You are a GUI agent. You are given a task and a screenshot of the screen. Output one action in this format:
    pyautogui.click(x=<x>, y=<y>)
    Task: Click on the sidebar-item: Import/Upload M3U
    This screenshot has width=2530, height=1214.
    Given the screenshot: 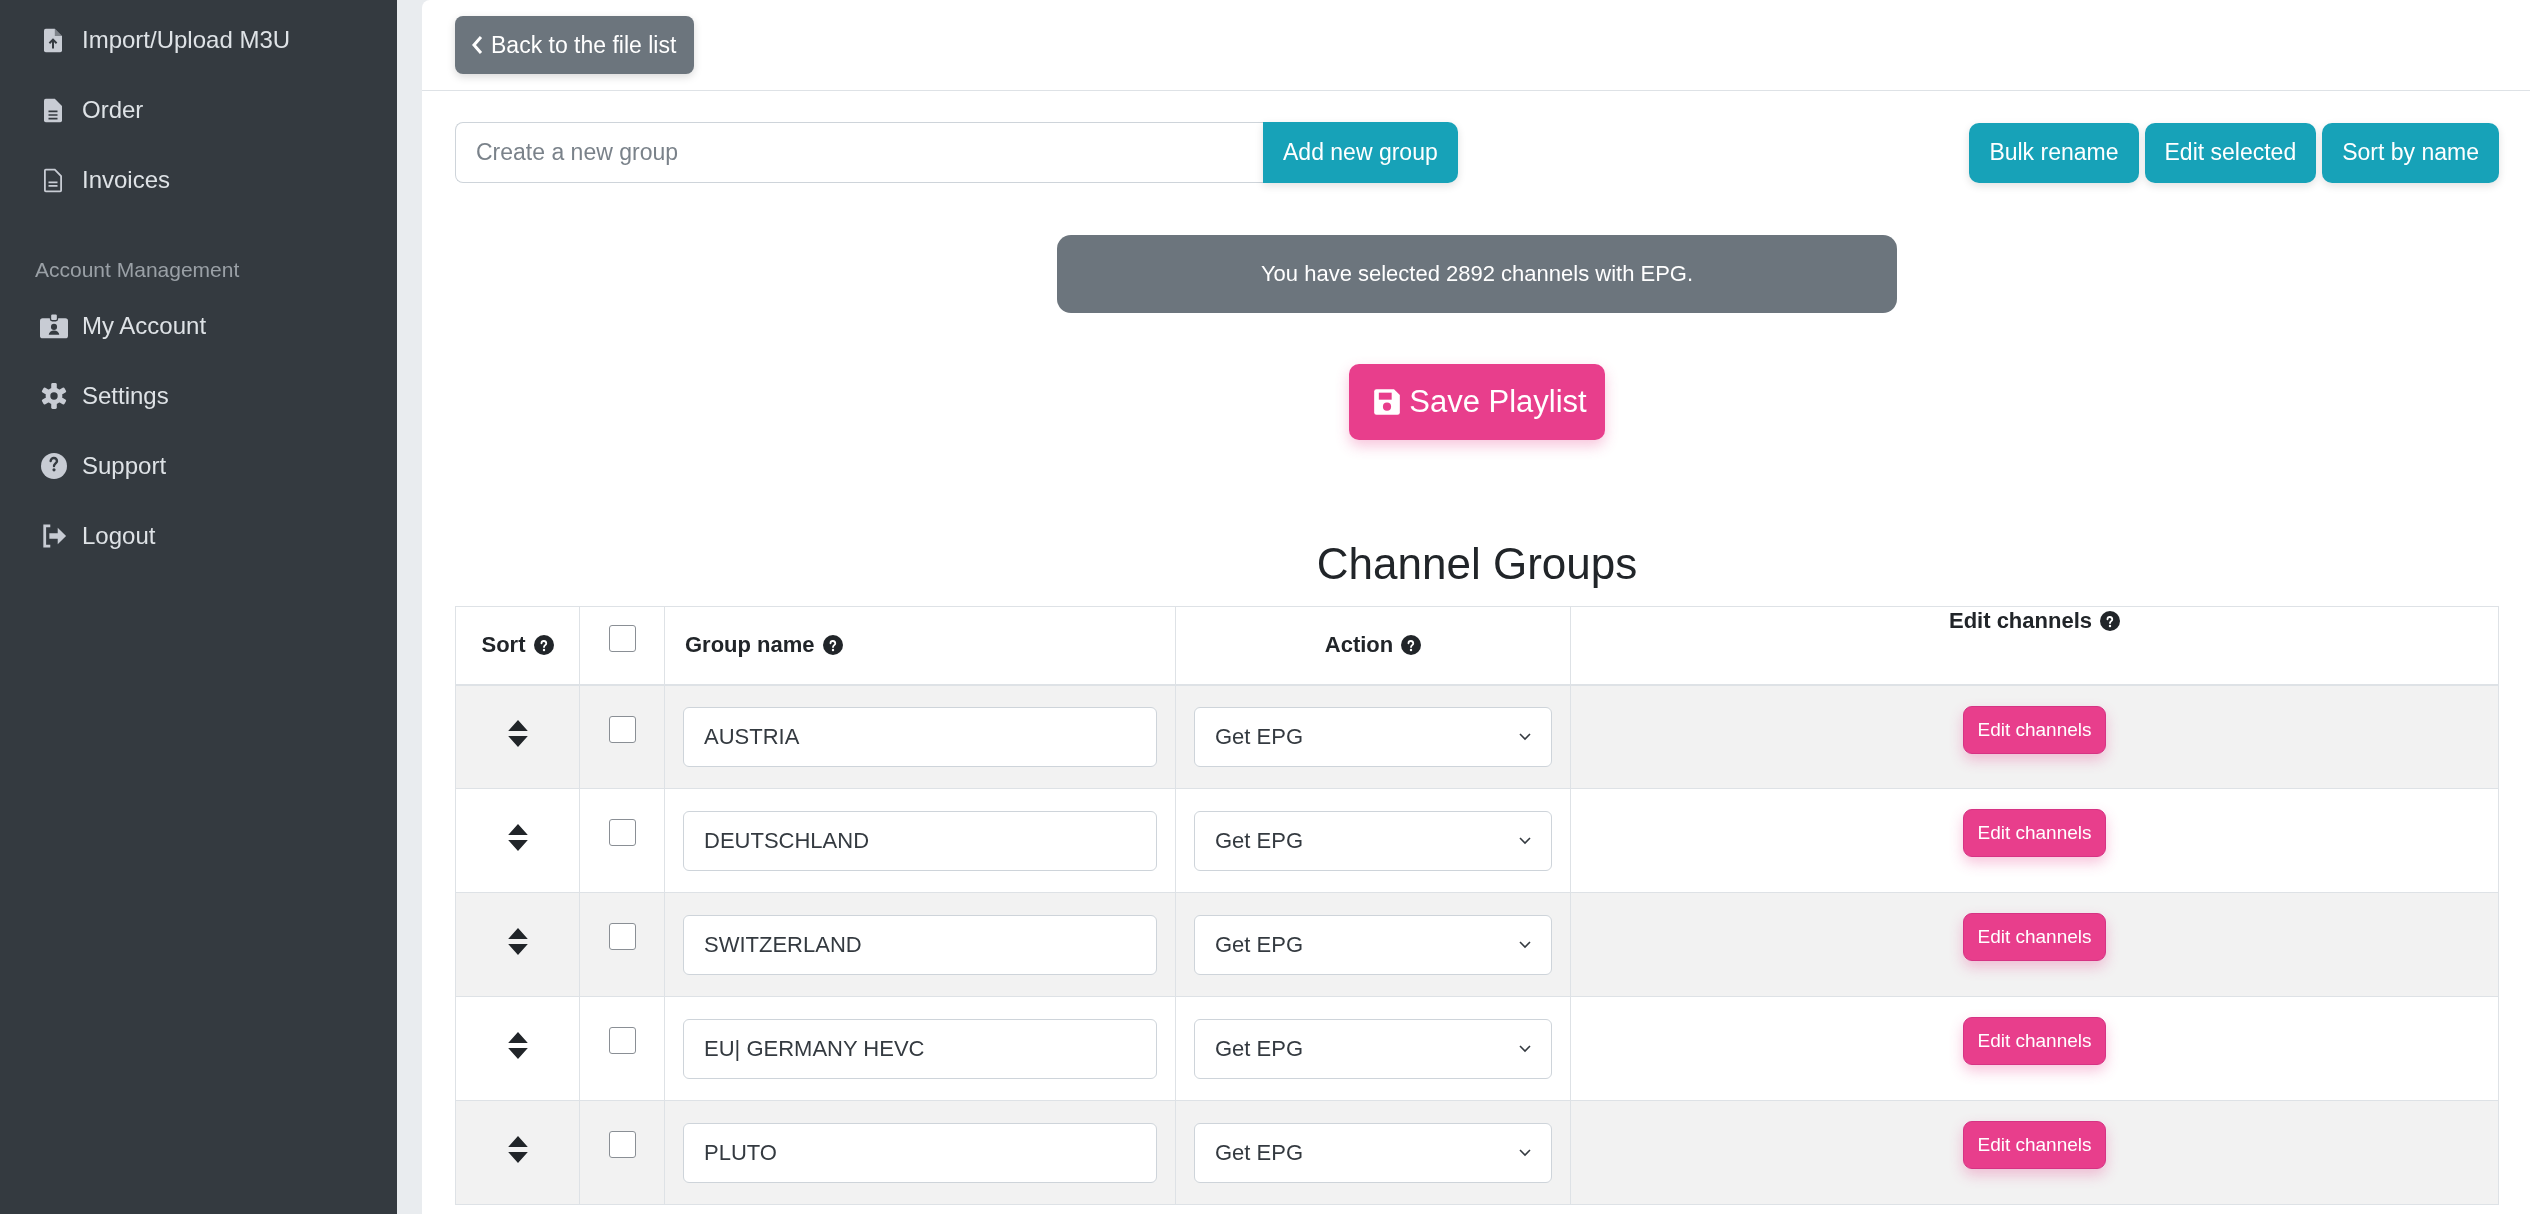 What is the action you would take?
    pyautogui.click(x=165, y=40)
    